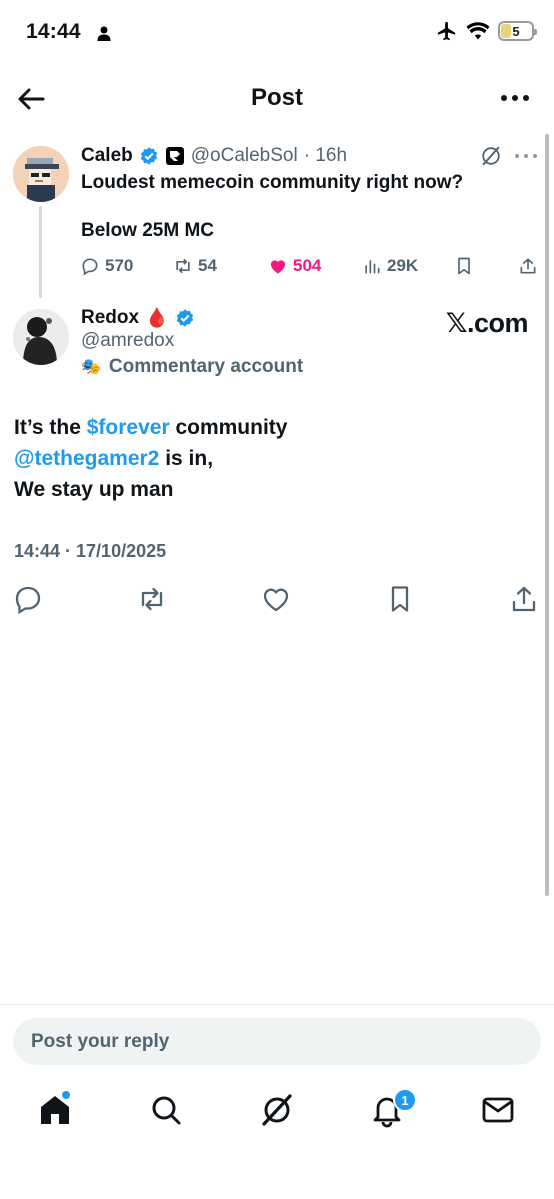  I want to click on like-action: 504, so click(294, 266).